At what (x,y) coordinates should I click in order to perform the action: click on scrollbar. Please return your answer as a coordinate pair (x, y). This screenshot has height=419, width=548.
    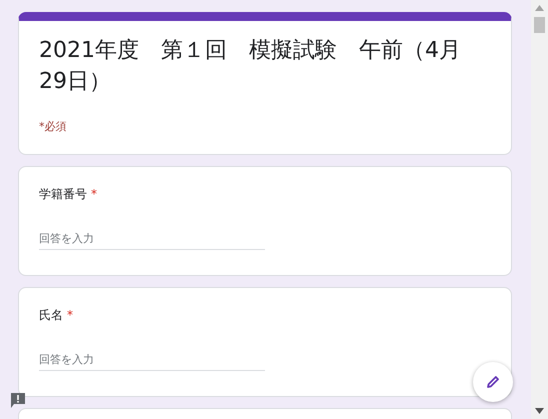
    Looking at the image, I should click on (539, 209).